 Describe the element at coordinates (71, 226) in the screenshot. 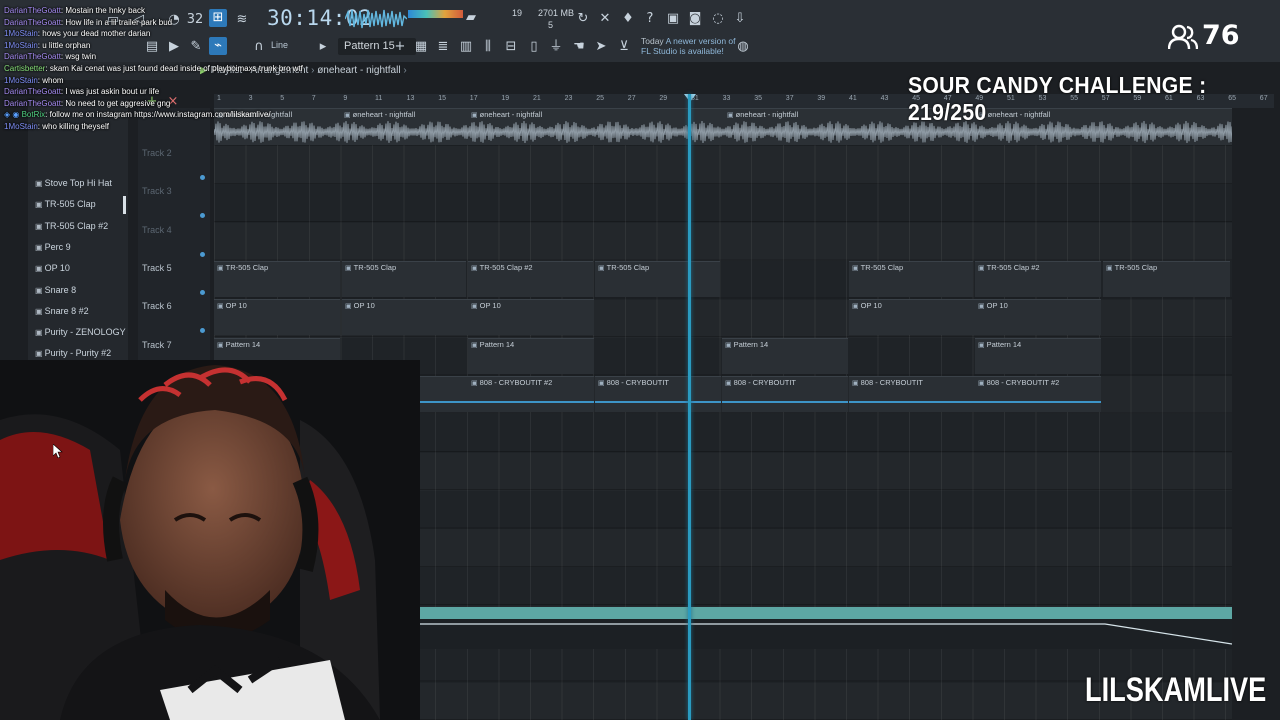

I see `picker-item: ▣ TR-505 Clap #2` at that location.